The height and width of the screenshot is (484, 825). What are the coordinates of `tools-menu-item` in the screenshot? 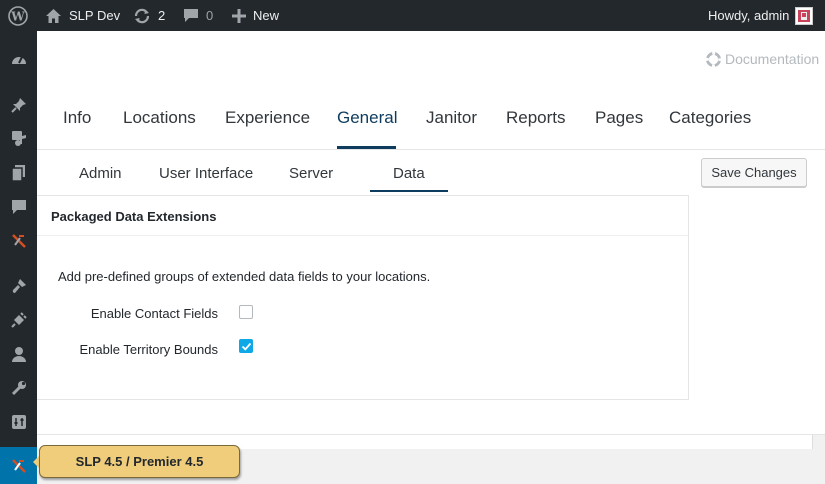 It's located at (18, 388).